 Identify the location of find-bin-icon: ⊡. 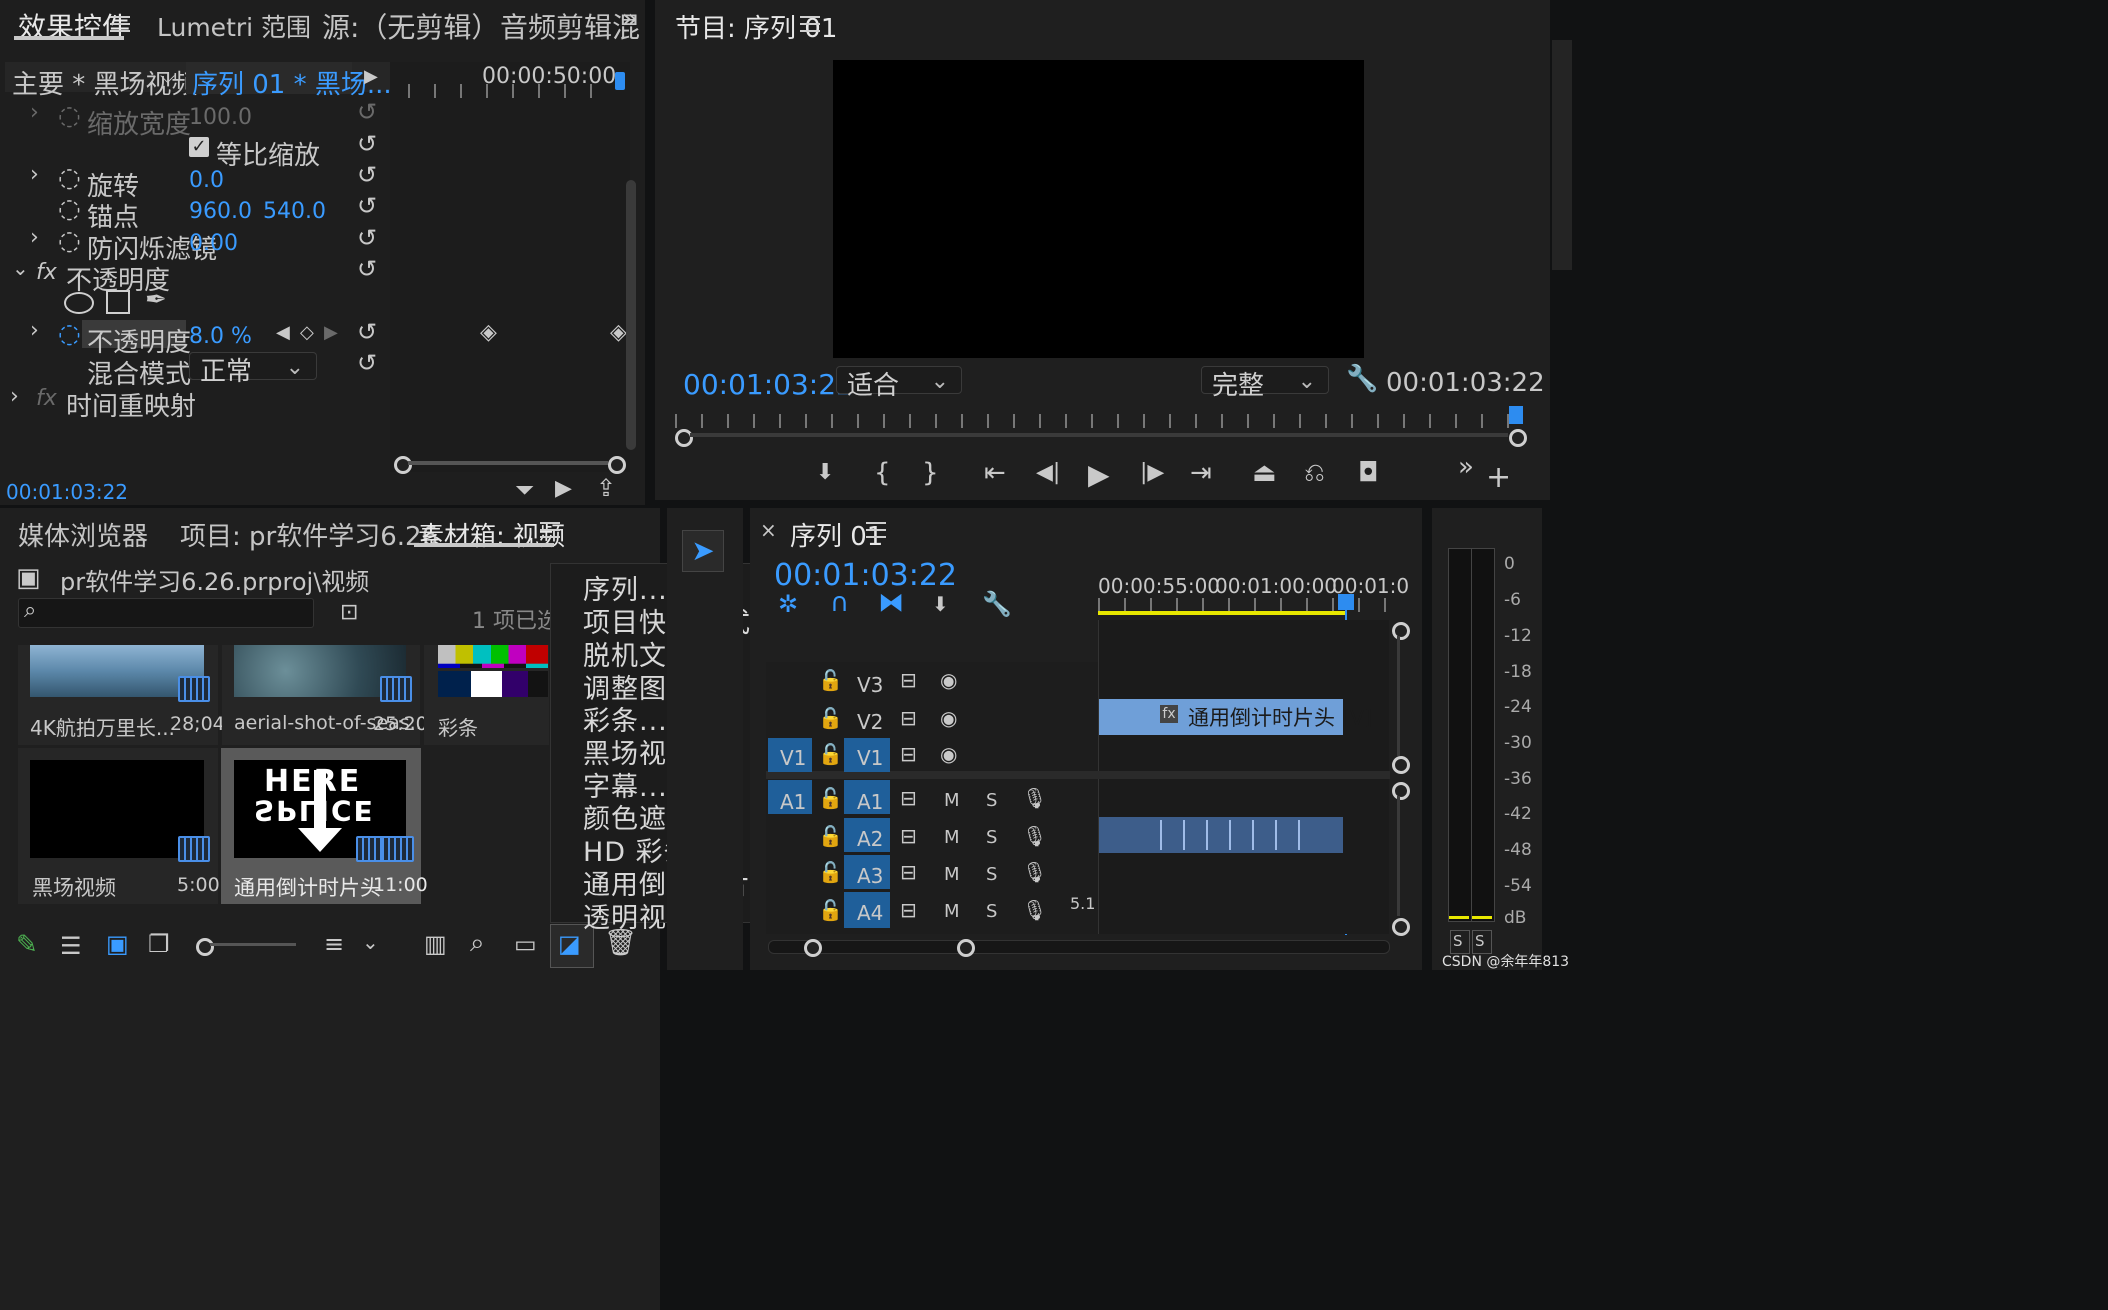
(349, 612).